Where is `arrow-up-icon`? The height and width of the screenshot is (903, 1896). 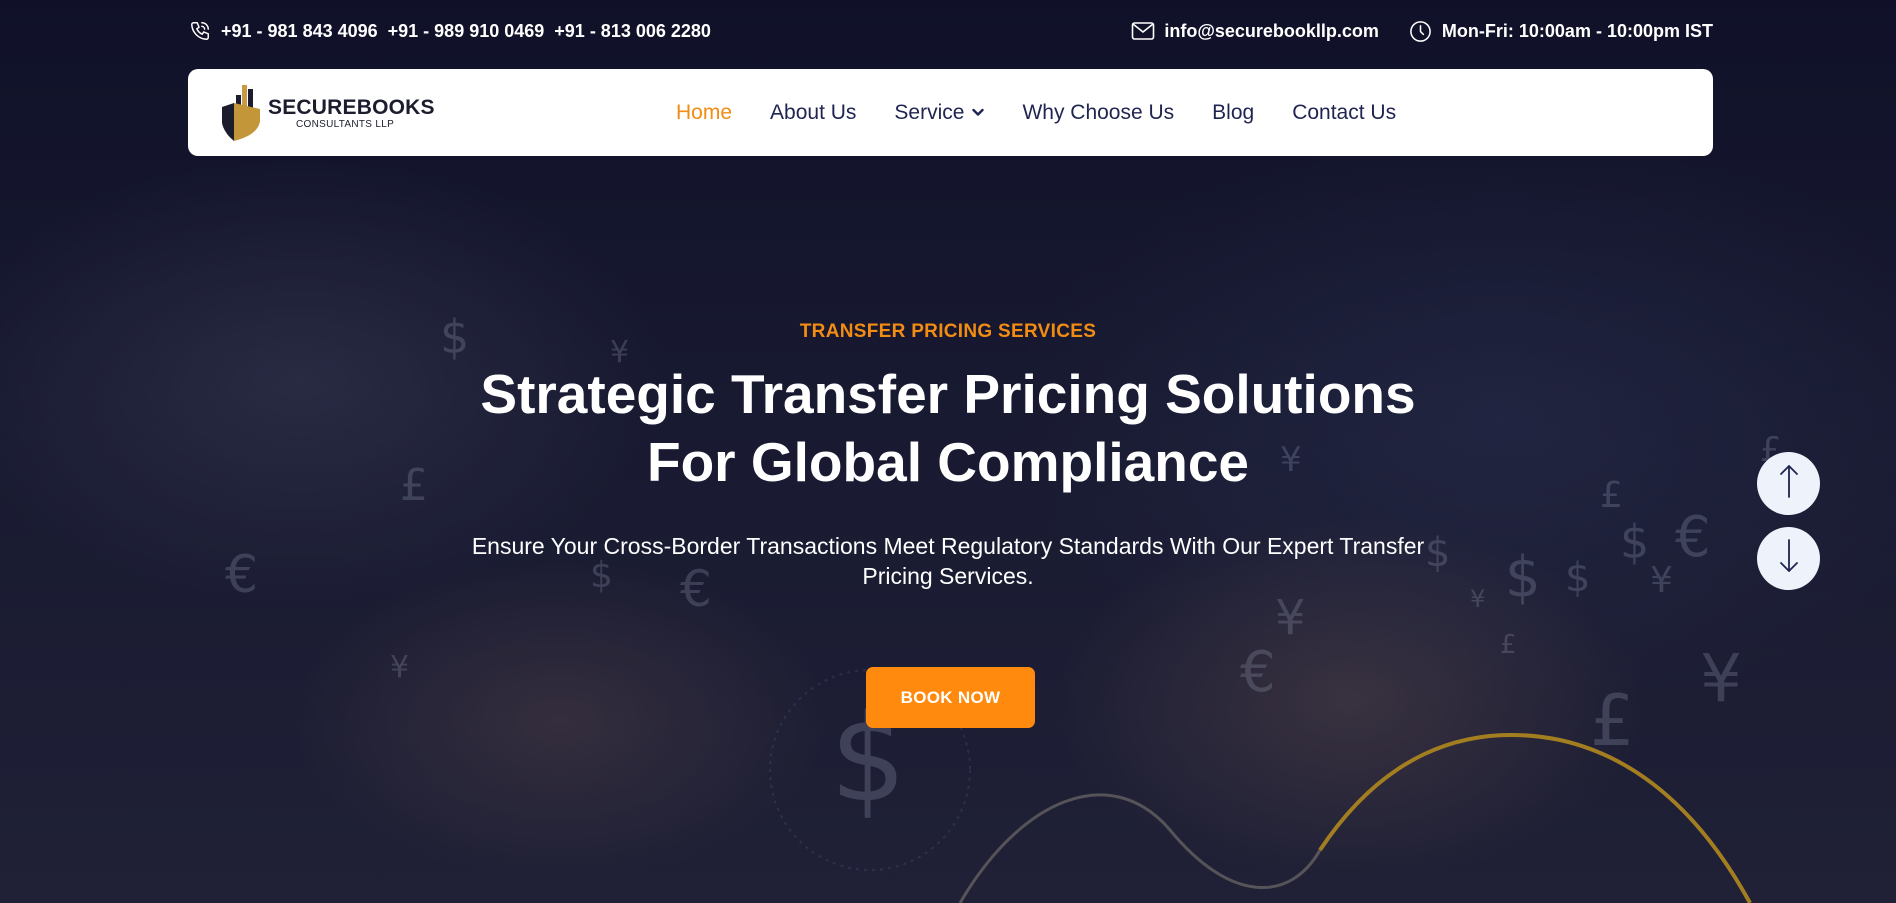 arrow-up-icon is located at coordinates (1789, 483).